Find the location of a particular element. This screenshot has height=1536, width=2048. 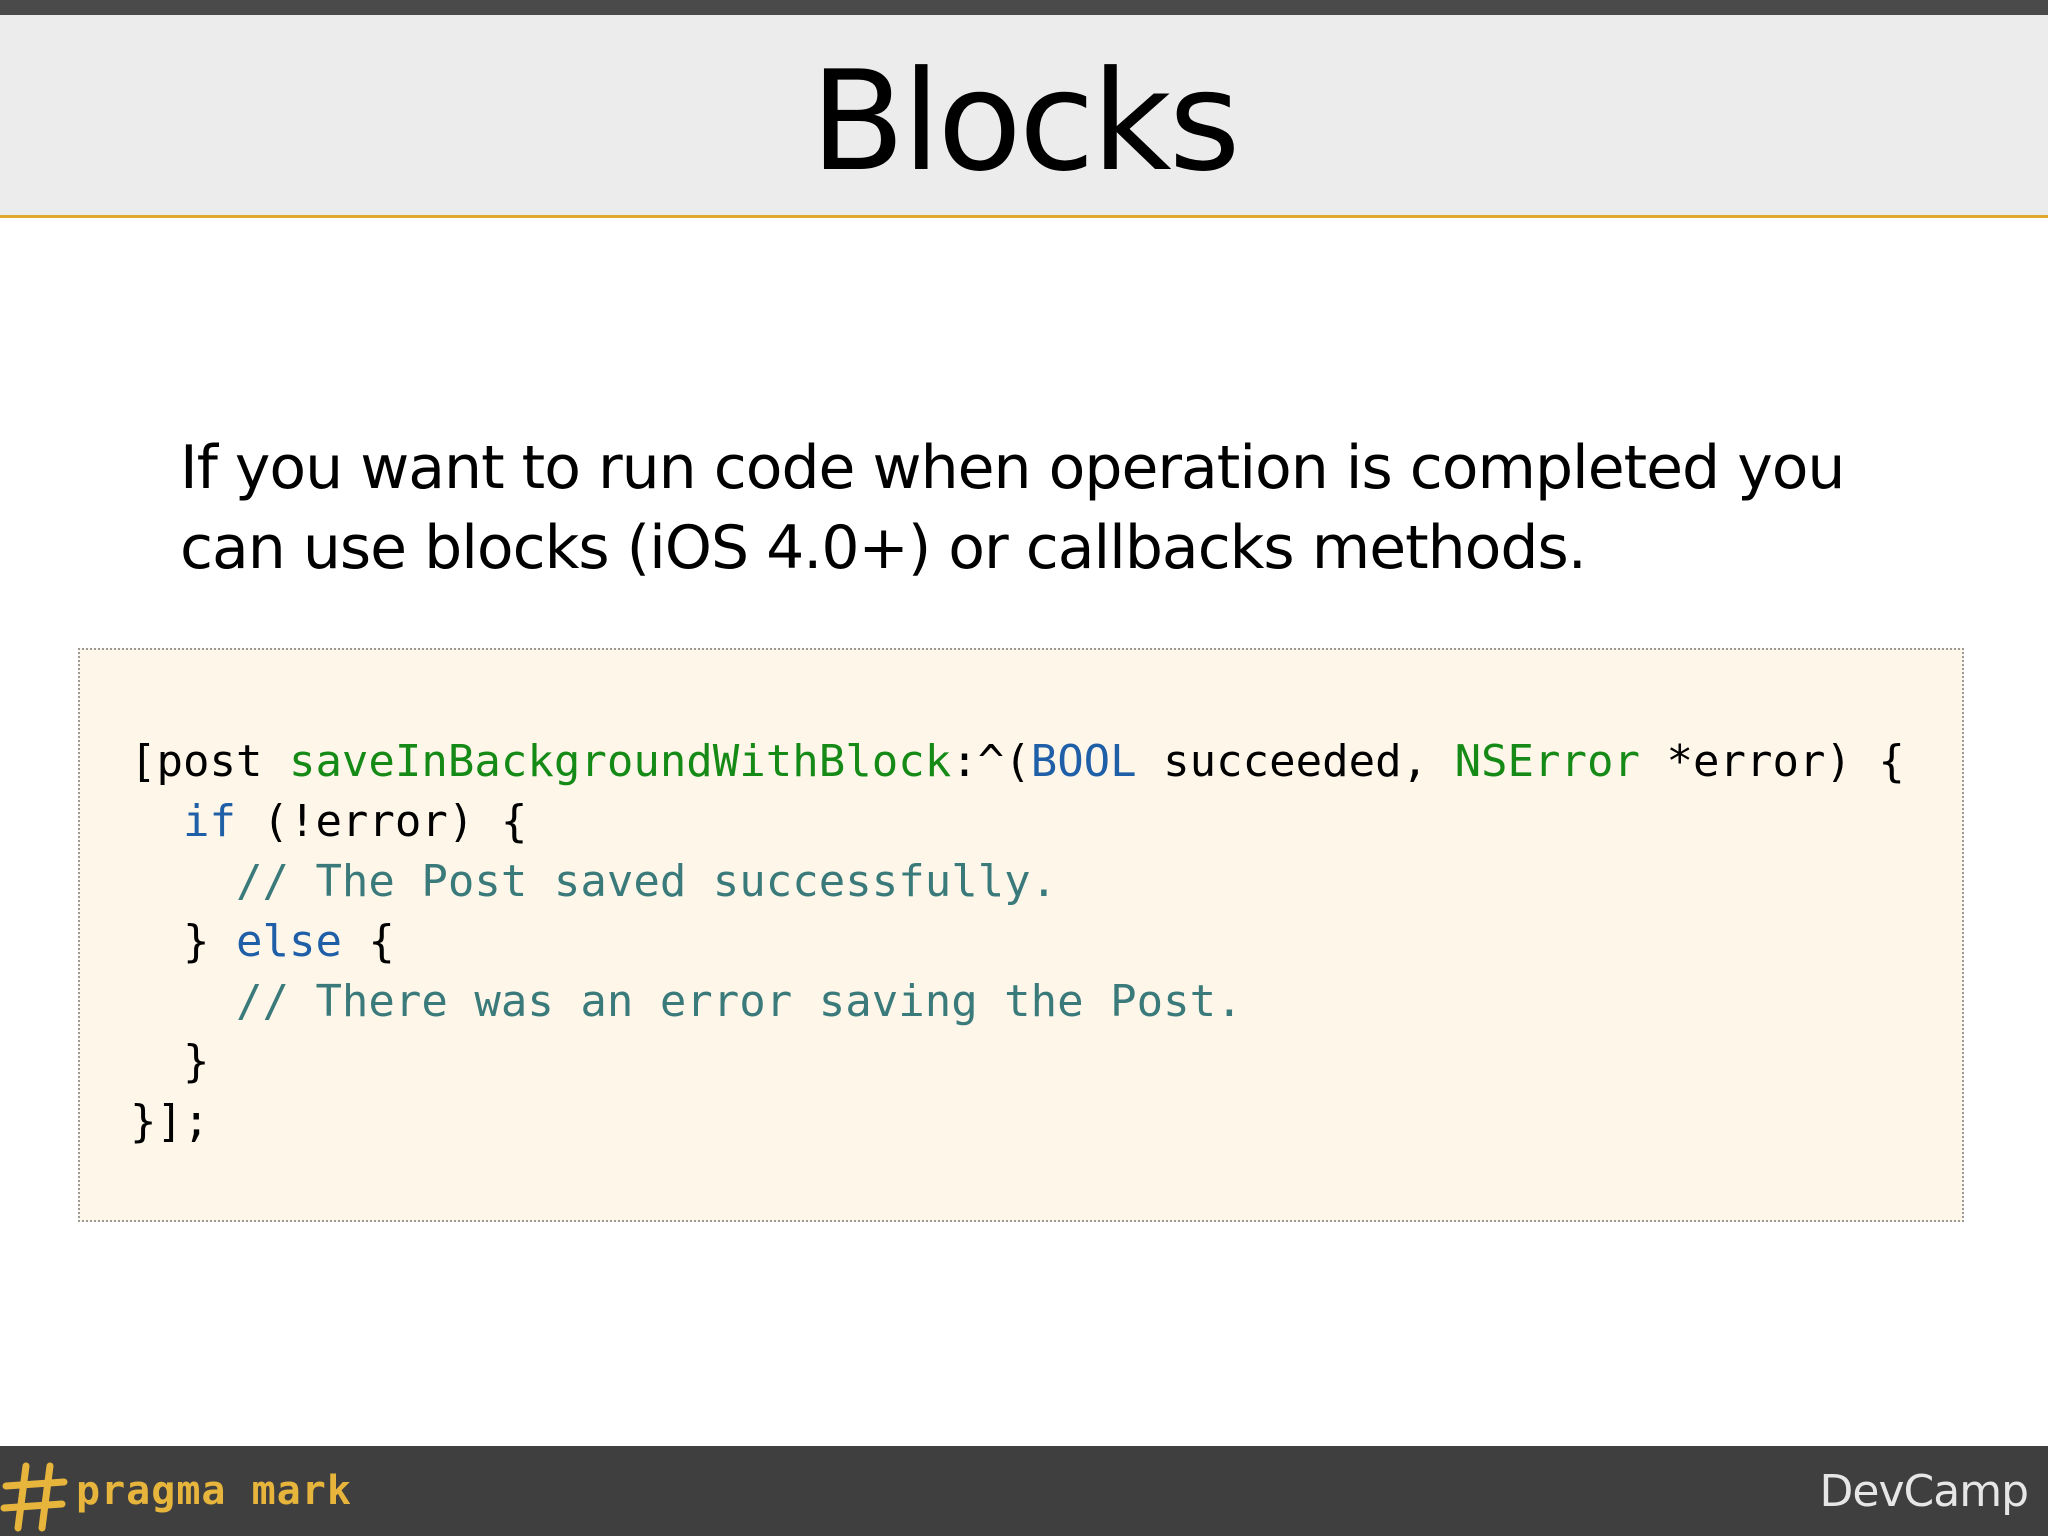

event-name: DevCamp is located at coordinates (1924, 1491).